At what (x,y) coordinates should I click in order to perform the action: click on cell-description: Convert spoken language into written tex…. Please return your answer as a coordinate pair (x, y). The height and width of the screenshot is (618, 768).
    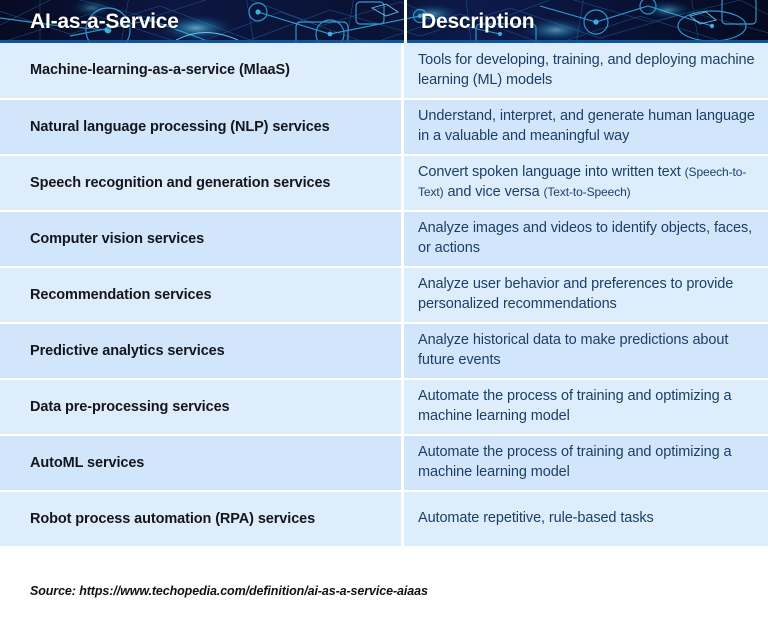
    Looking at the image, I should click on (586, 183).